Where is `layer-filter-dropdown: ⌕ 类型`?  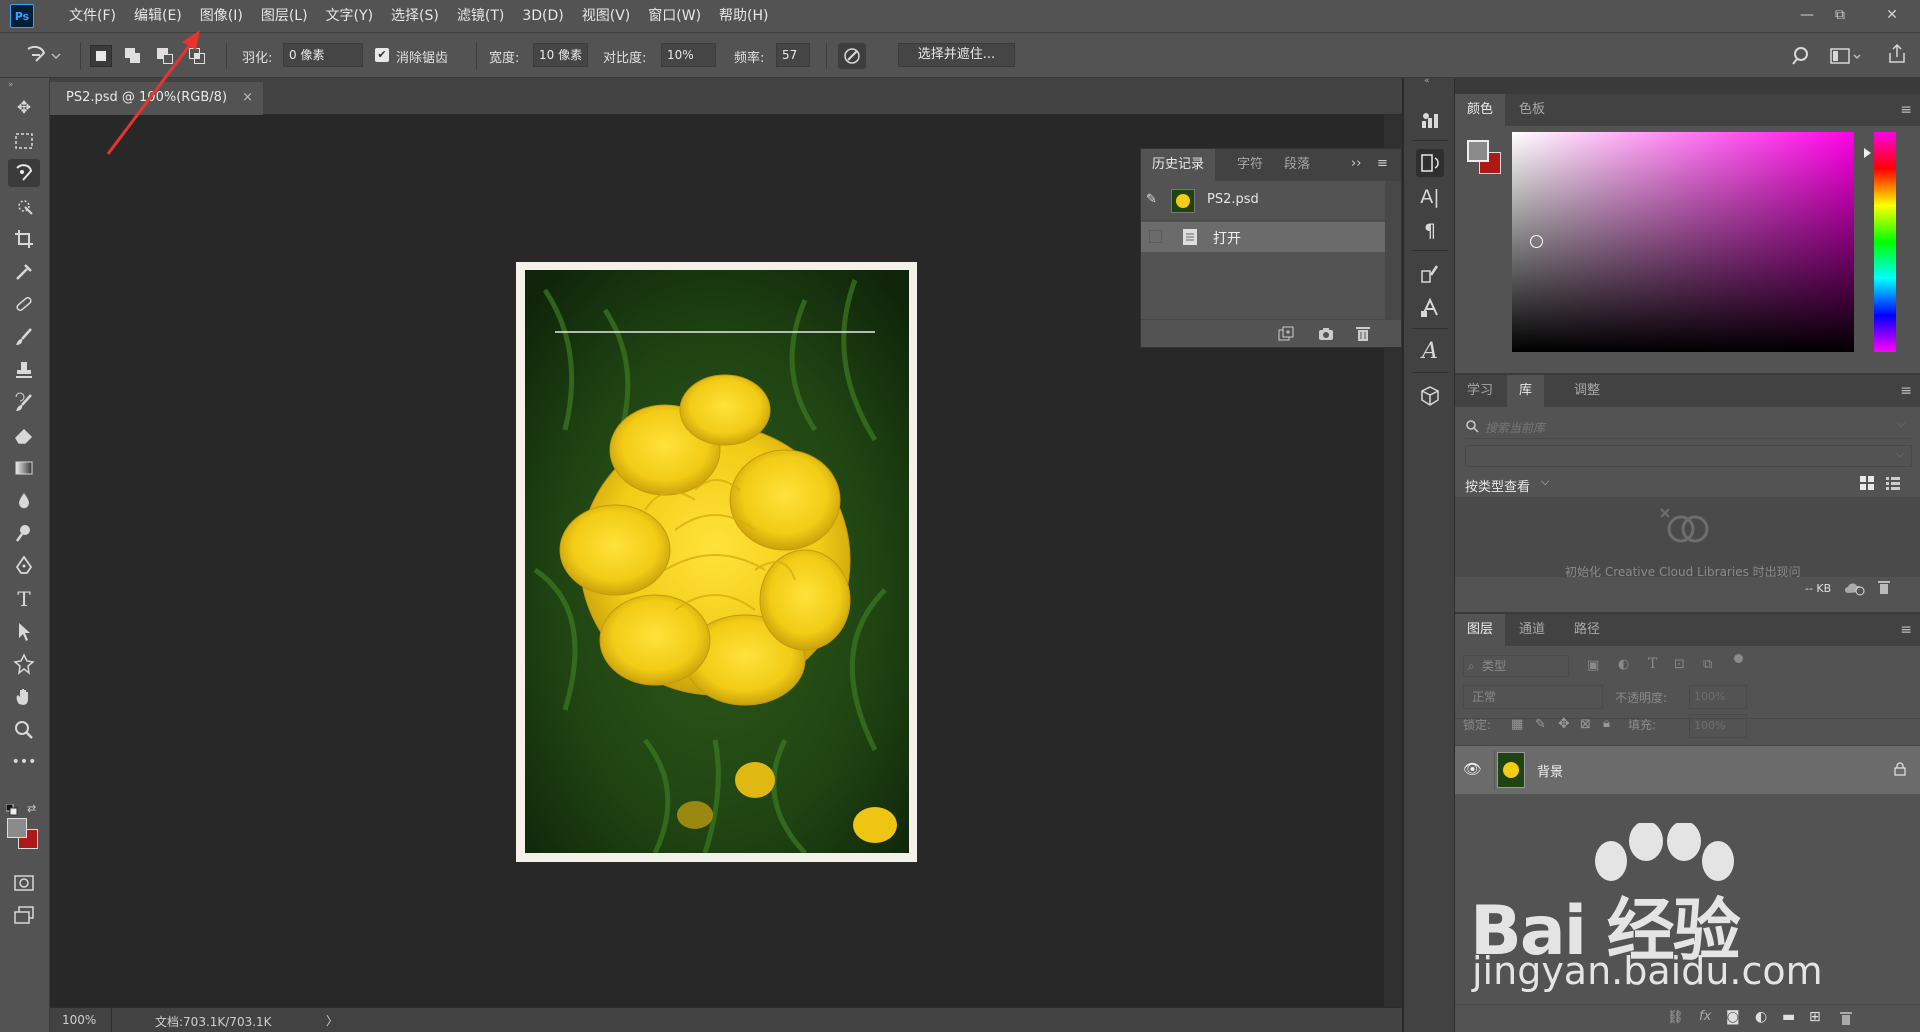
layer-filter-dropdown: ⌕ 类型 is located at coordinates (1516, 666).